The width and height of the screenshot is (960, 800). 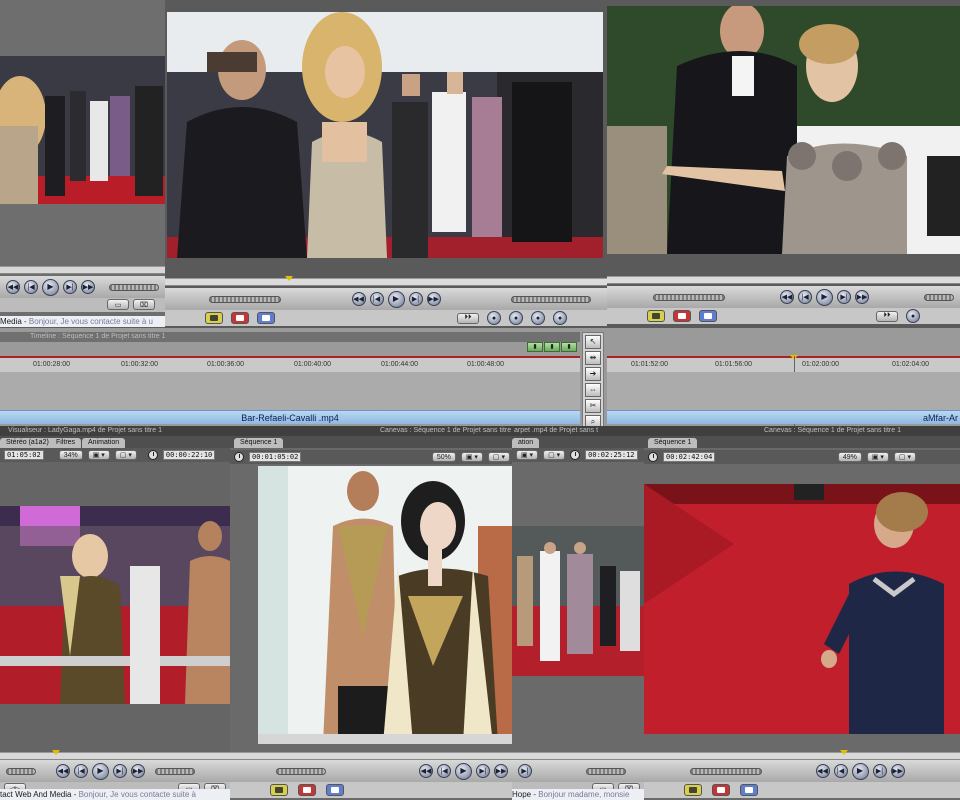 What do you see at coordinates (538, 318) in the screenshot?
I see `gap-button: ●` at bounding box center [538, 318].